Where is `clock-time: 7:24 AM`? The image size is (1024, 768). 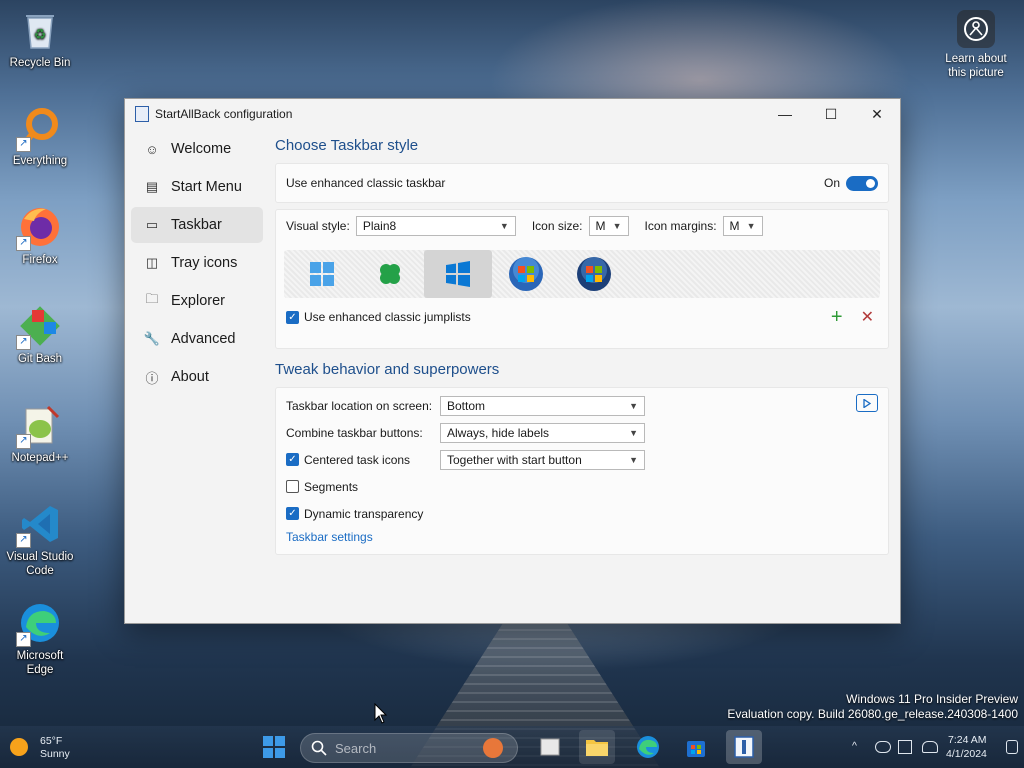
clock-time: 7:24 AM is located at coordinates (967, 740).